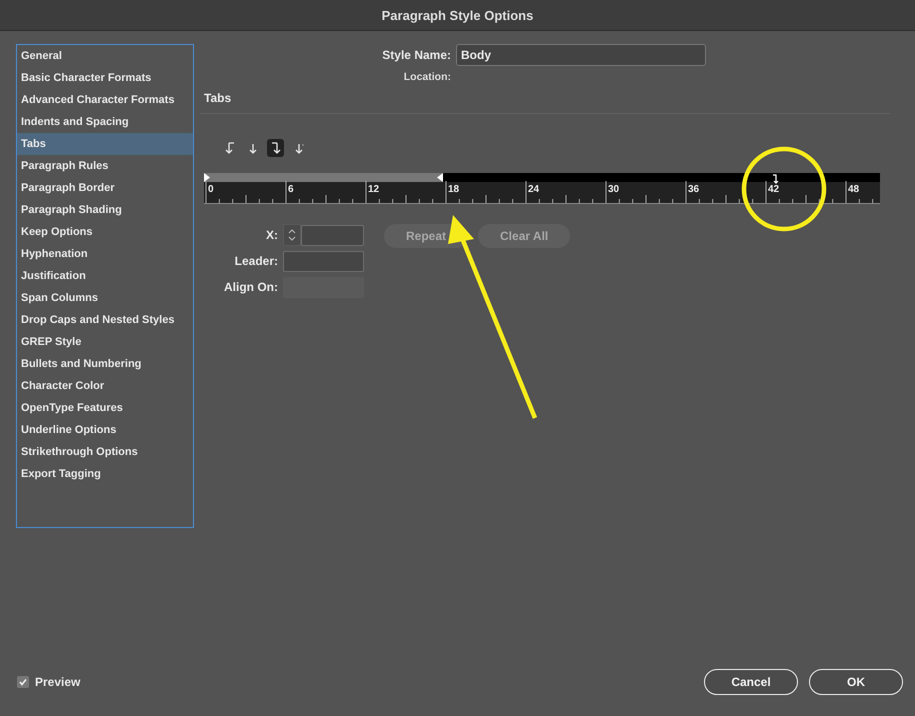 The height and width of the screenshot is (716, 915). What do you see at coordinates (105, 254) in the screenshot?
I see `category-item: Hyphenation` at bounding box center [105, 254].